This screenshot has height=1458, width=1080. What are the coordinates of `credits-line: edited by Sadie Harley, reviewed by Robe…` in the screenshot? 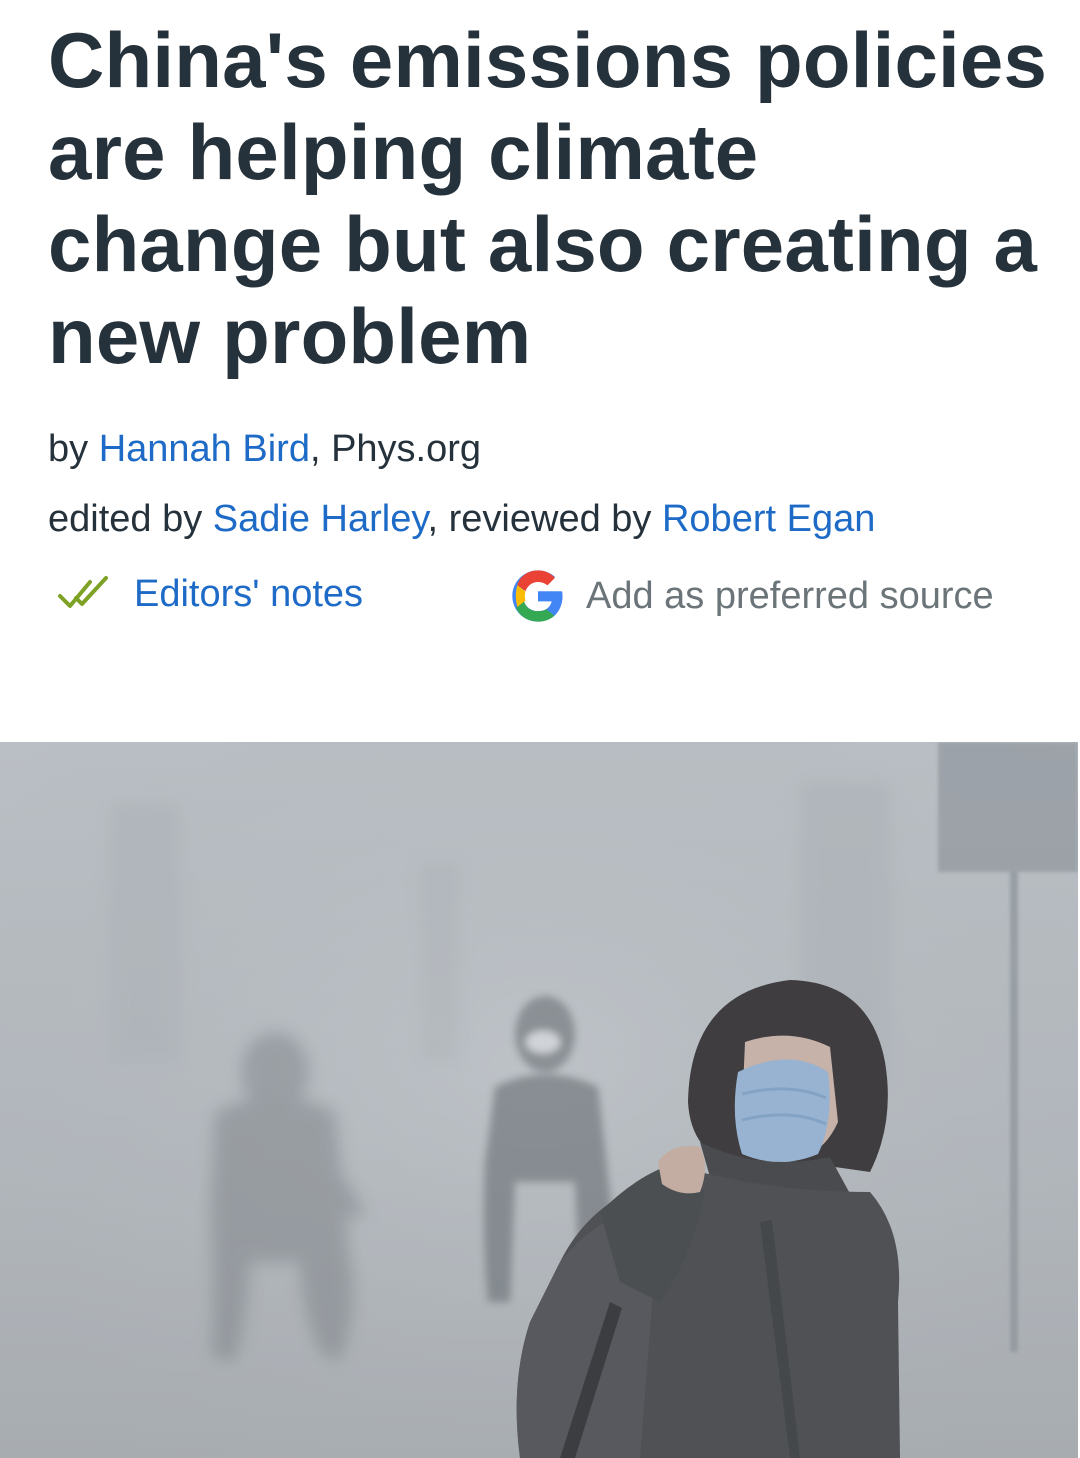 It's located at (461, 519).